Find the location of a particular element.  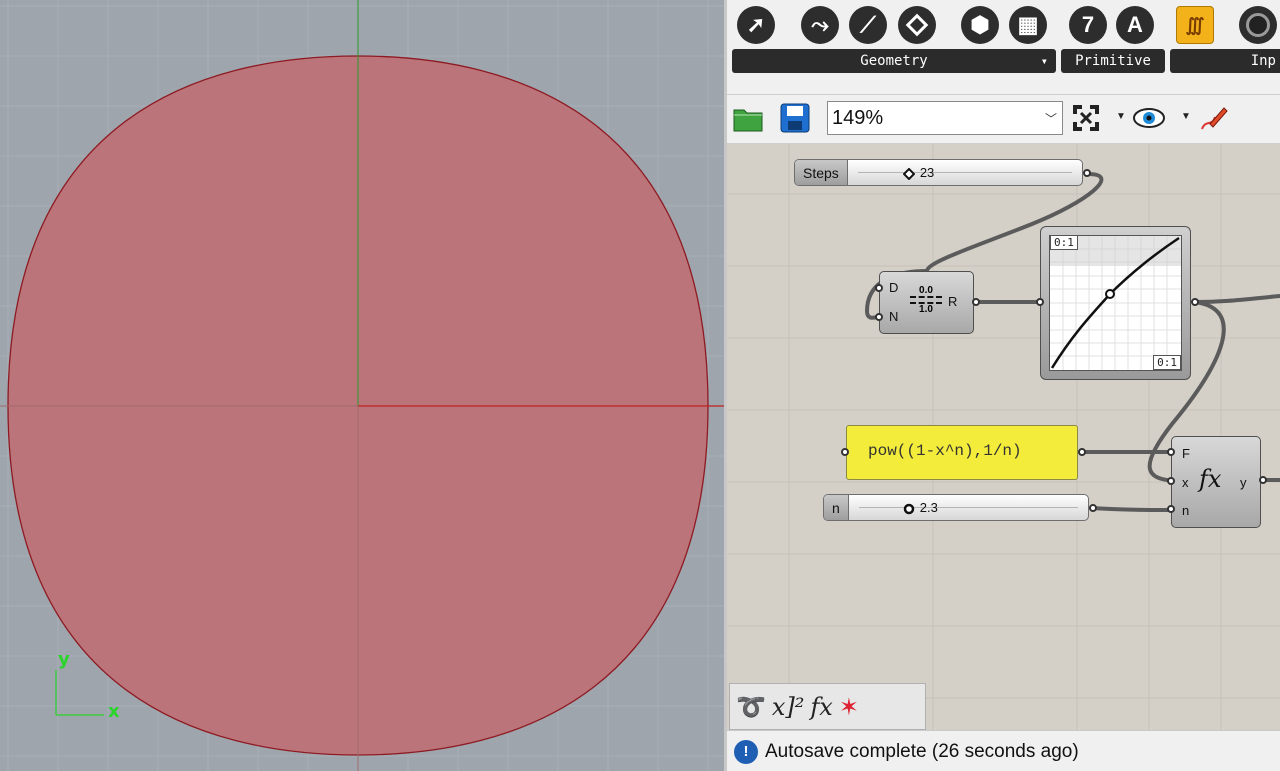

eye-icon is located at coordinates (1149, 118).